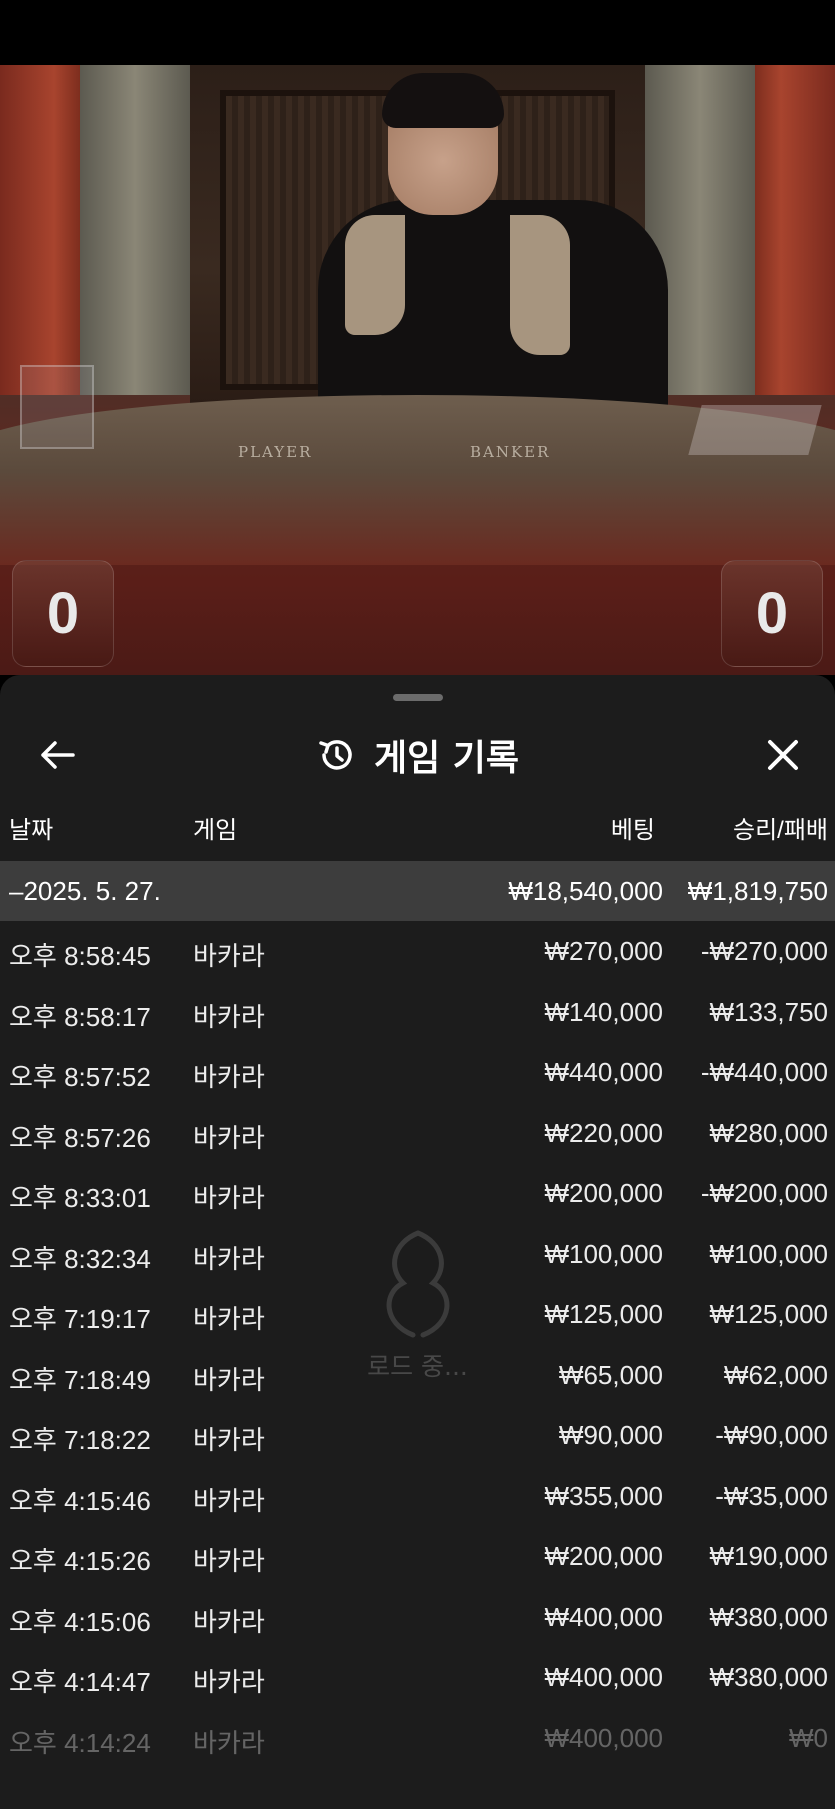  What do you see at coordinates (780, 827) in the screenshot?
I see `column-header-win-loss: 승리/패배` at bounding box center [780, 827].